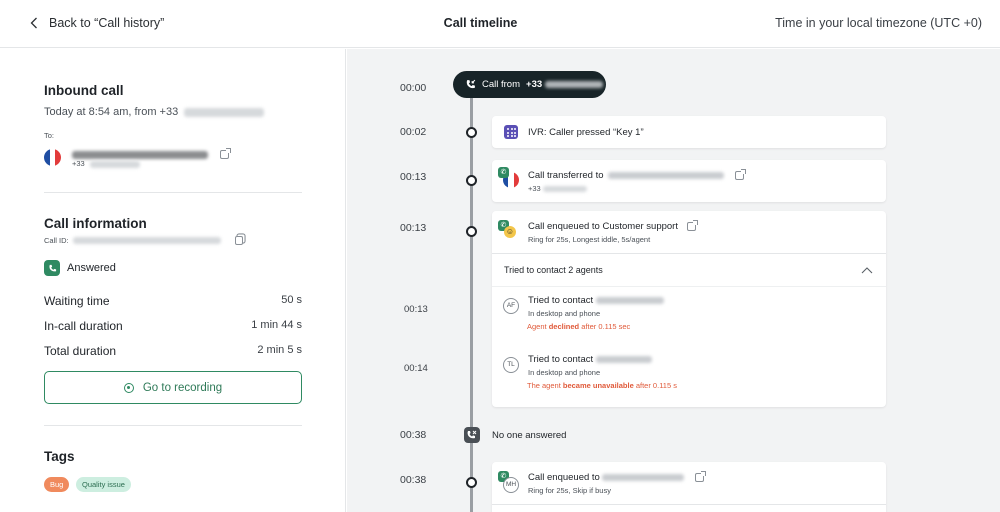 The height and width of the screenshot is (512, 1000). Describe the element at coordinates (511, 485) in the screenshot. I see `agent-avatar: MH` at that location.